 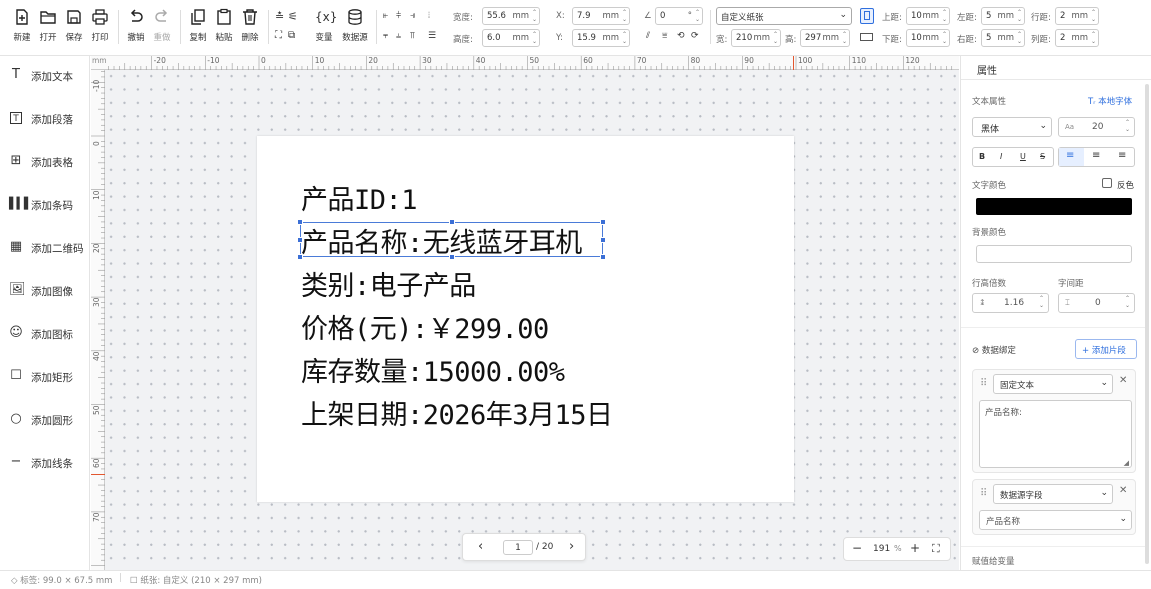 I want to click on text-line-category: 类别:电子产品, so click(x=388, y=283).